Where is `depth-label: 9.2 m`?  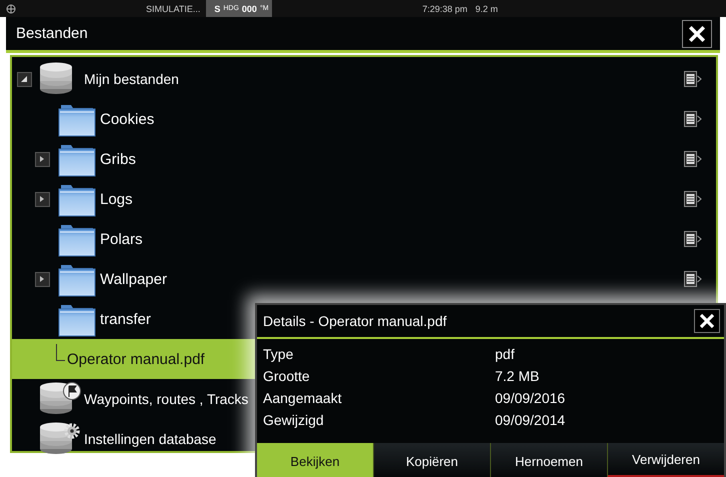 depth-label: 9.2 m is located at coordinates (486, 9).